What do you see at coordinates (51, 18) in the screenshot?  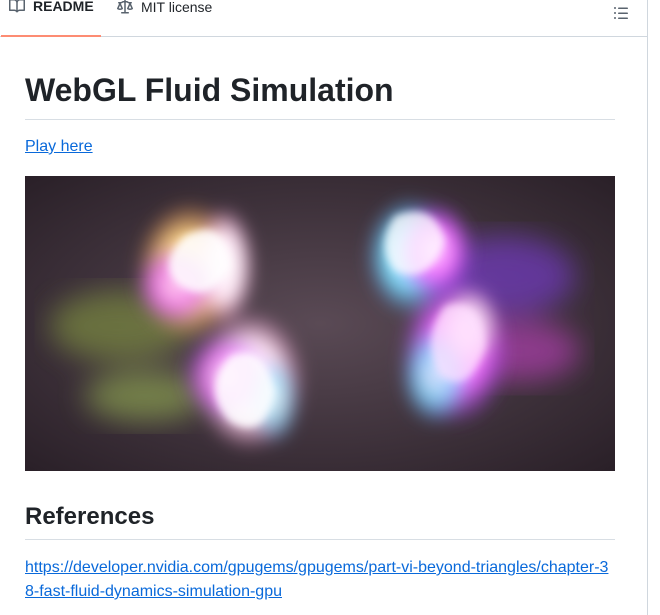 I see `tab-readme: README` at bounding box center [51, 18].